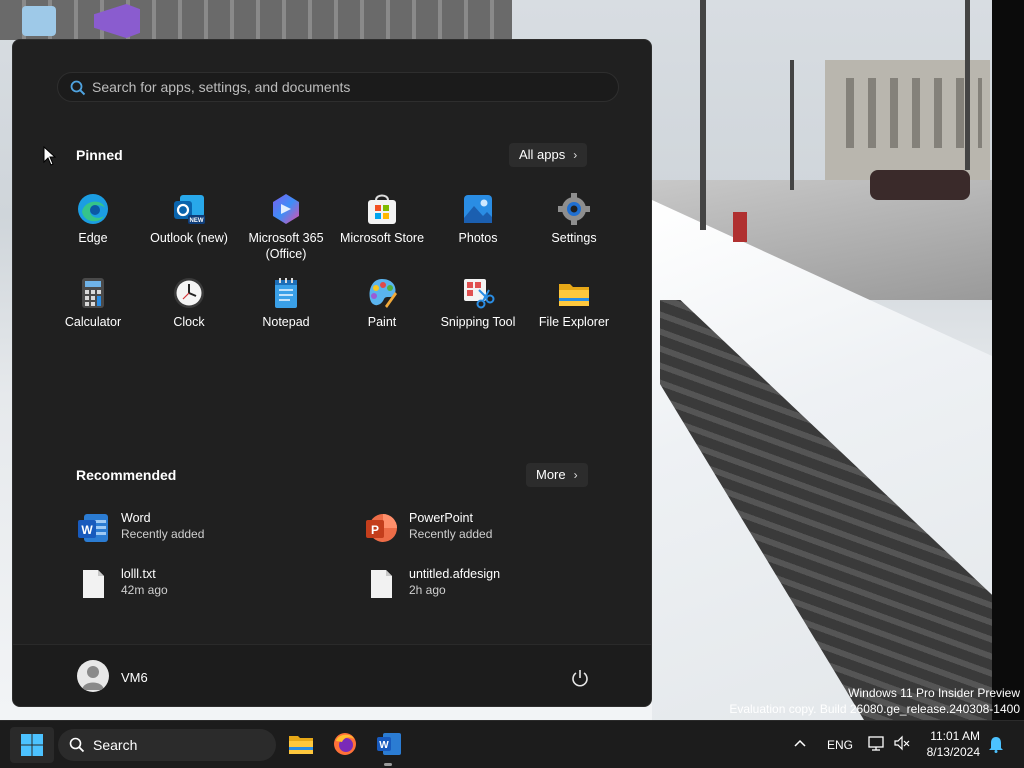  What do you see at coordinates (189, 238) in the screenshot?
I see `pinned-app-label: Outlook (new)` at bounding box center [189, 238].